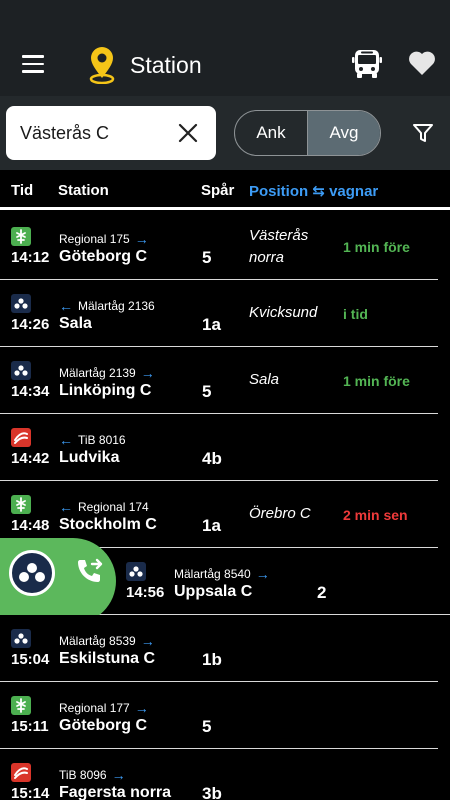 The height and width of the screenshot is (800, 450). What do you see at coordinates (367, 64) in the screenshot?
I see `bus-icon` at bounding box center [367, 64].